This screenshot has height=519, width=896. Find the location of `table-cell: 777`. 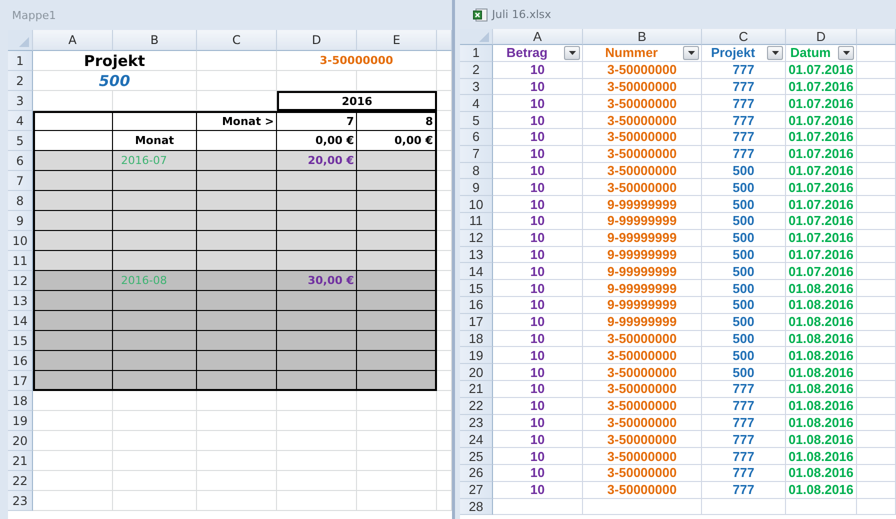

table-cell: 777 is located at coordinates (744, 439).